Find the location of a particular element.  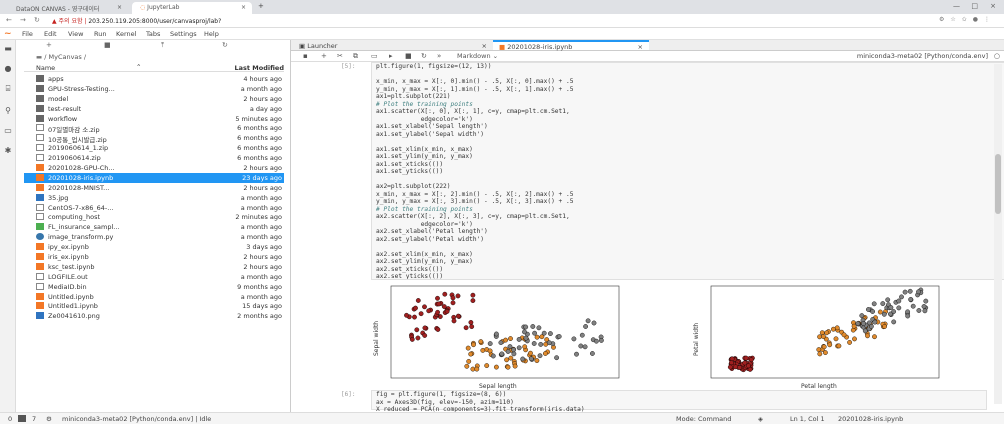

file-row: MediaID.bin 9 months ago is located at coordinates (154, 287).